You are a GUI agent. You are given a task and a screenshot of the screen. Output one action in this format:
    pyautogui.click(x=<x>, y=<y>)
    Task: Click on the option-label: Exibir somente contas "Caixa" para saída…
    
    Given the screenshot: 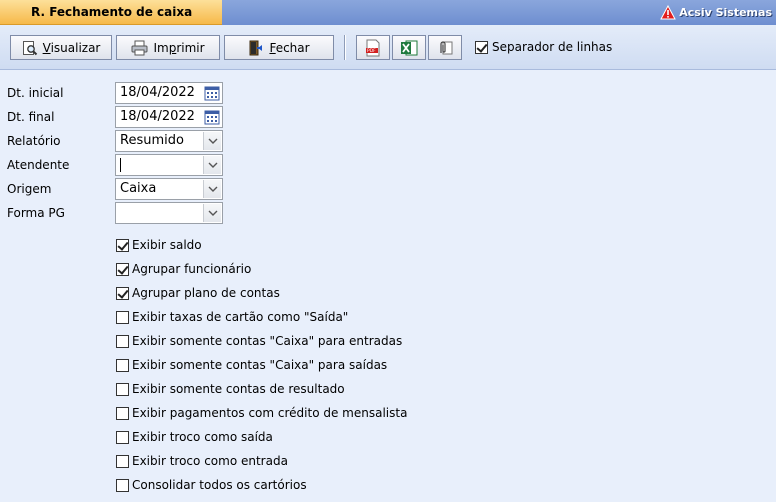 What is the action you would take?
    pyautogui.click(x=260, y=365)
    